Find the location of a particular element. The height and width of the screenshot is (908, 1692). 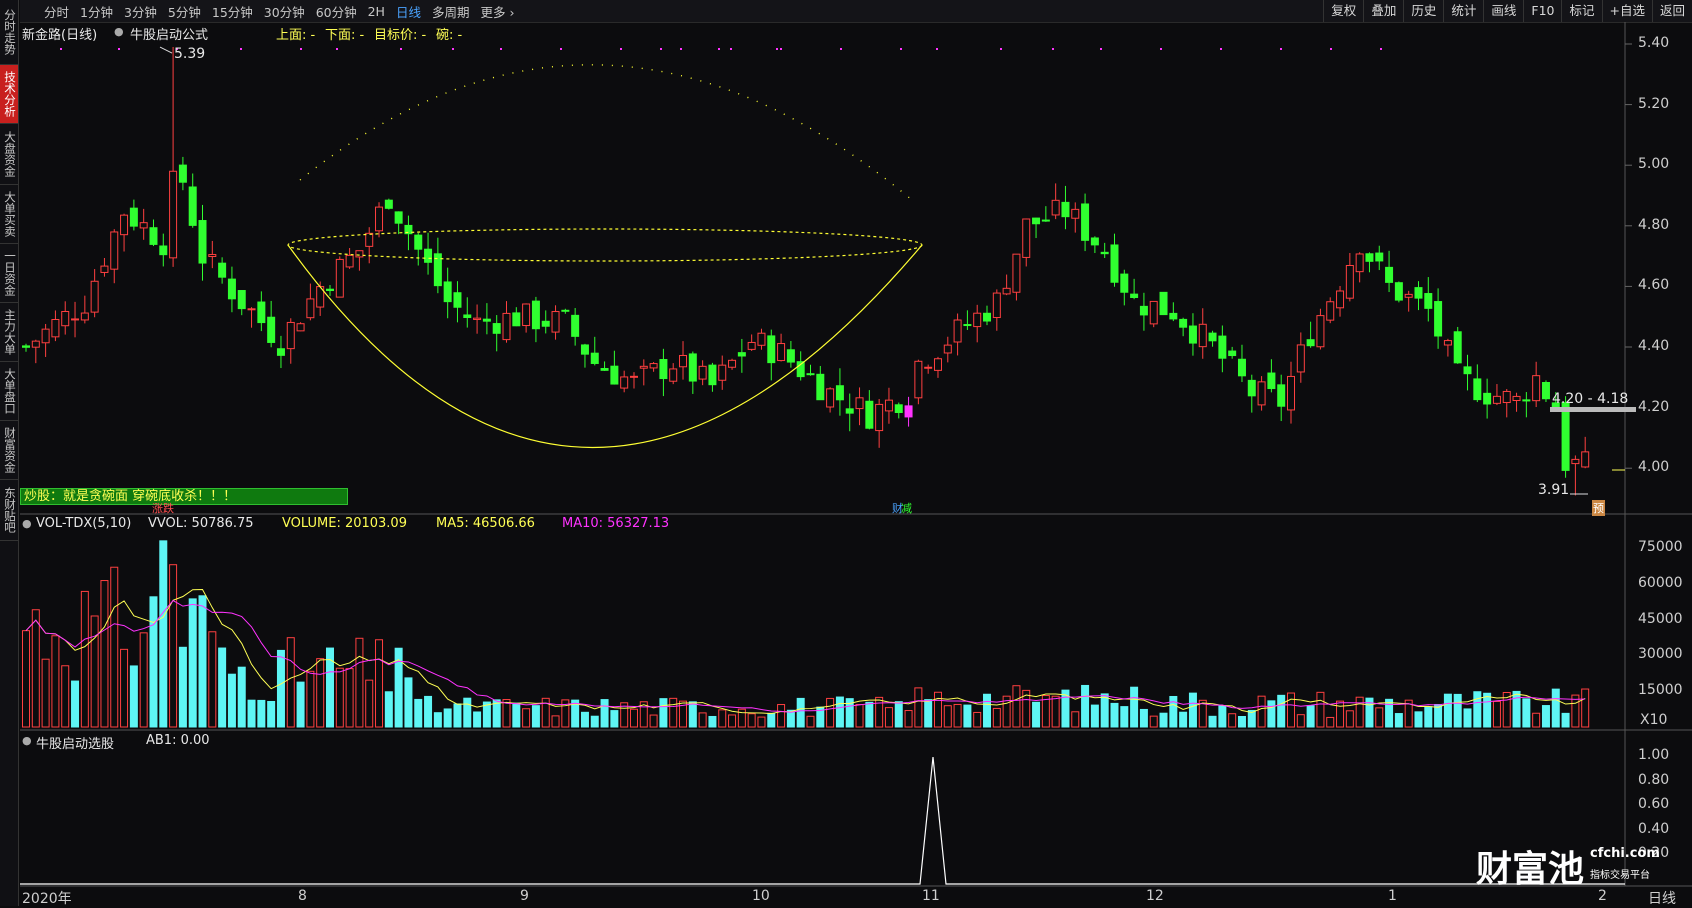

marker-jian: 减 is located at coordinates (906, 508).